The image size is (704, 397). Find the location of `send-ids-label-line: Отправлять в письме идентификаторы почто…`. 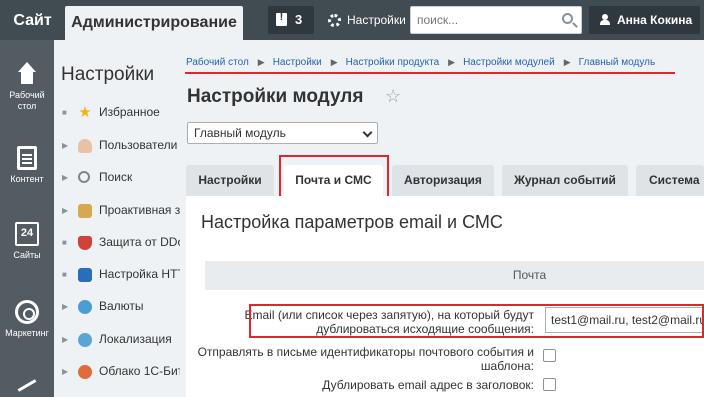

send-ids-label-line: Отправлять в письме идентификаторы почто… is located at coordinates (365, 352).